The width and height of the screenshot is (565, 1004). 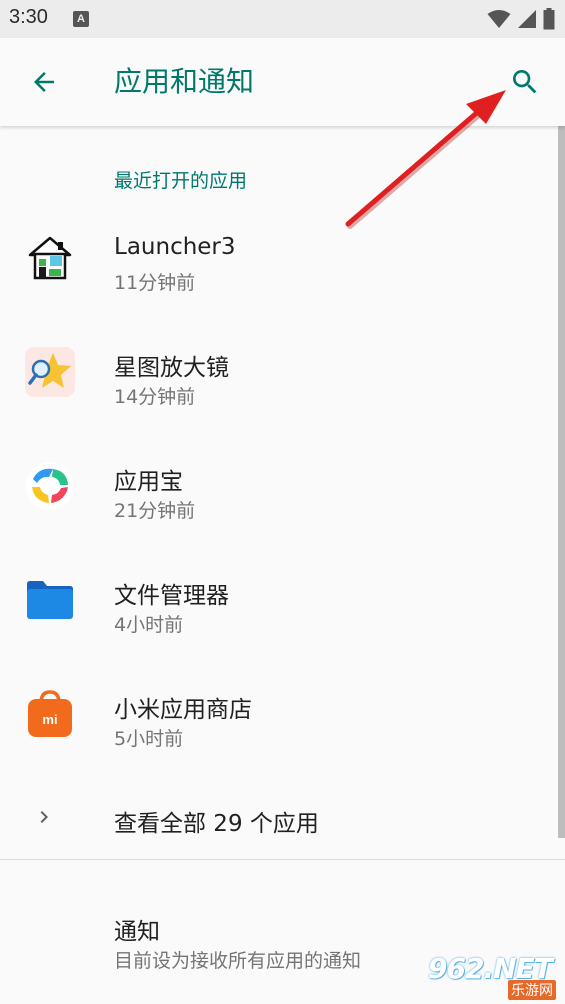 What do you see at coordinates (171, 368) in the screenshot?
I see `app-name: 星图放大镜` at bounding box center [171, 368].